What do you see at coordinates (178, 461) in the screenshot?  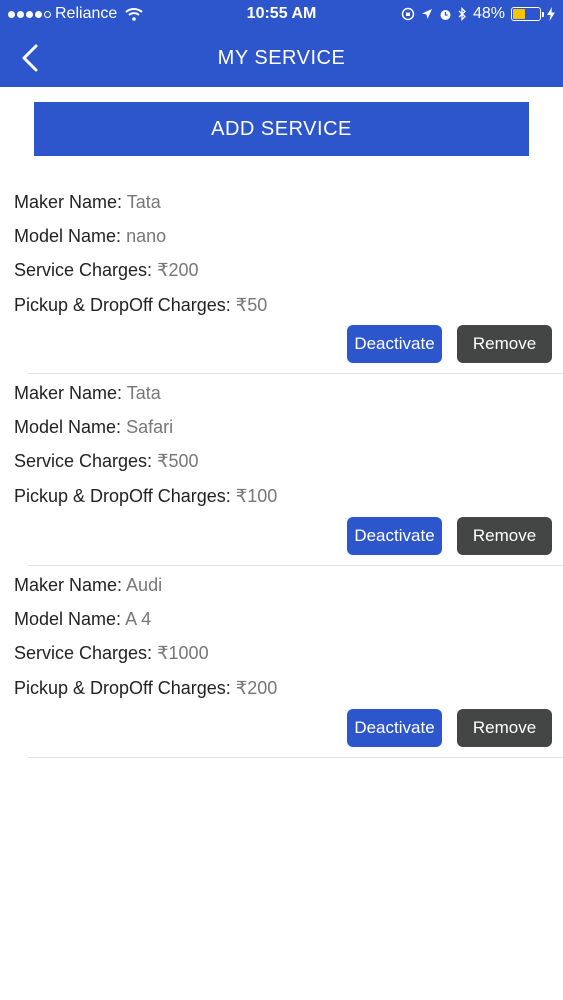 I see `service-charges-value: ₹500` at bounding box center [178, 461].